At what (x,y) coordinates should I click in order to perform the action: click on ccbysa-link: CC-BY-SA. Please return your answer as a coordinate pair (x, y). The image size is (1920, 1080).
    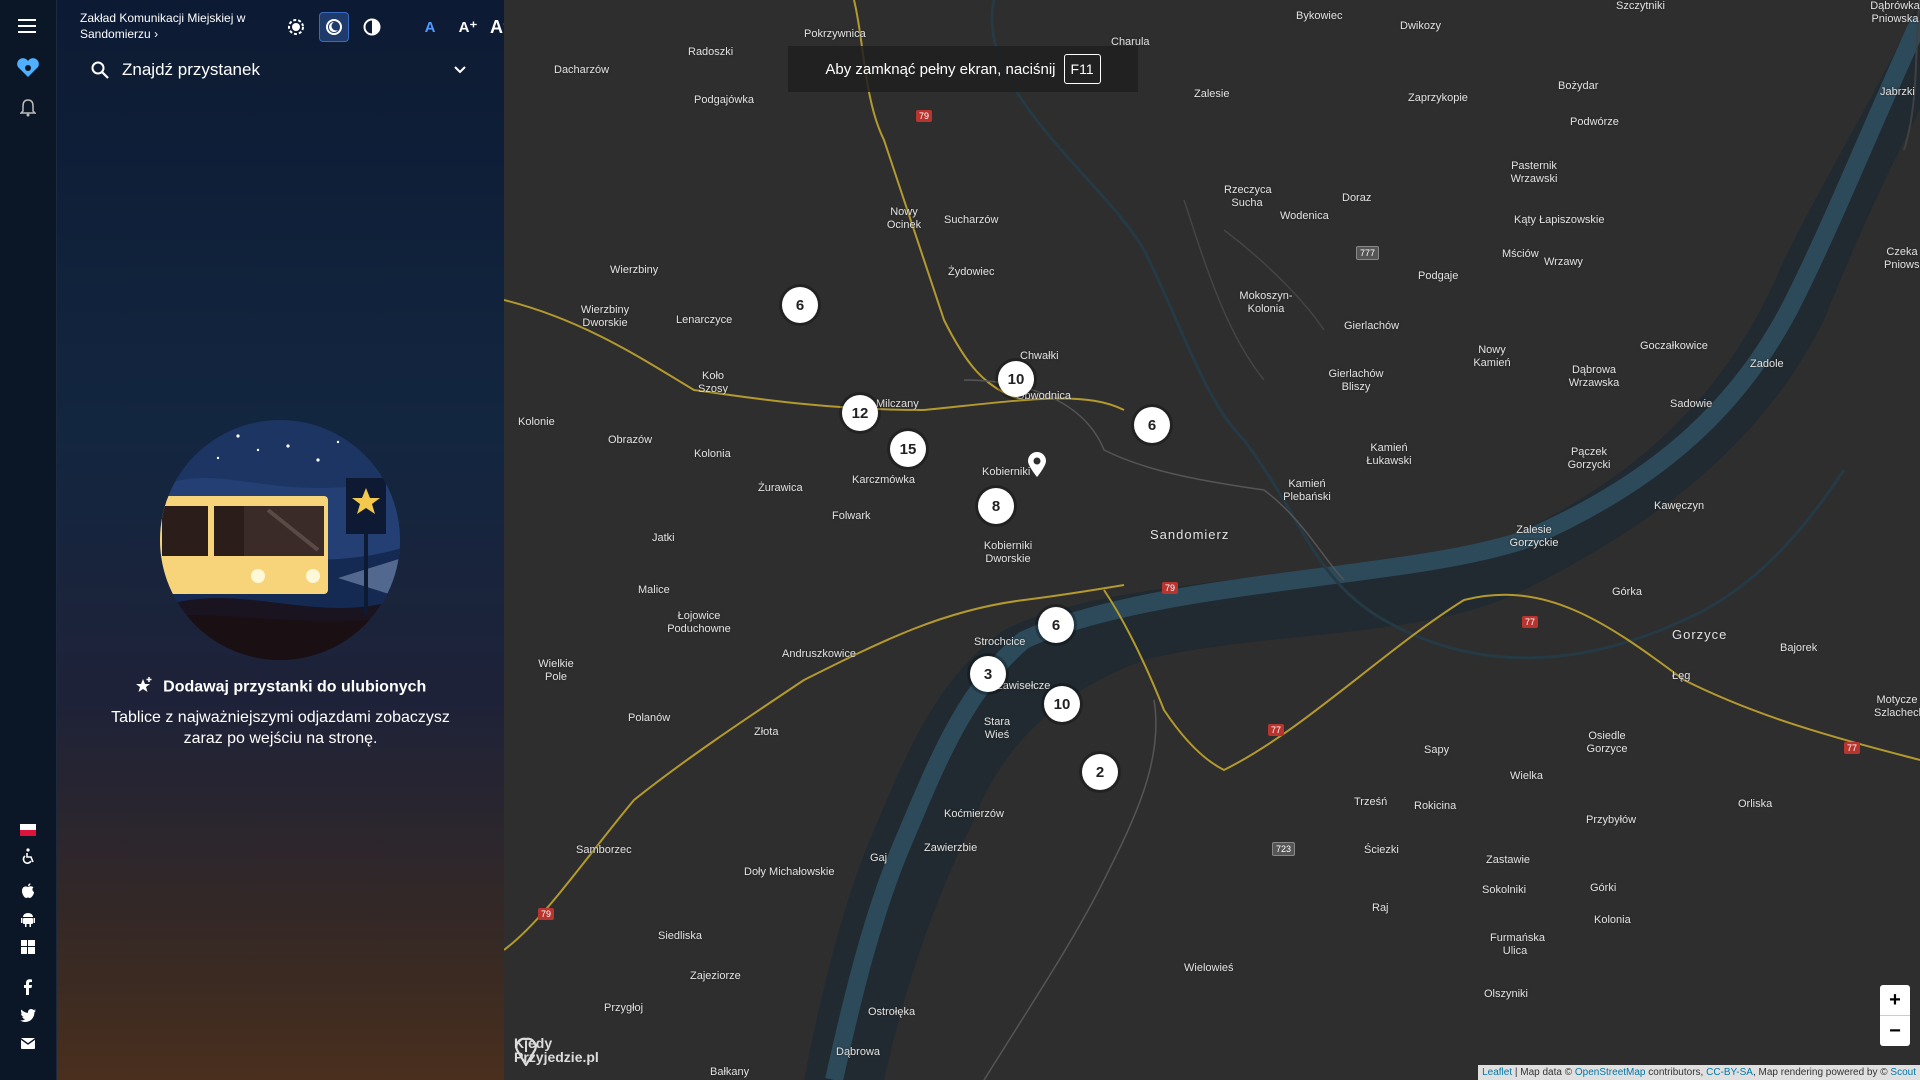
    Looking at the image, I should click on (1729, 1072).